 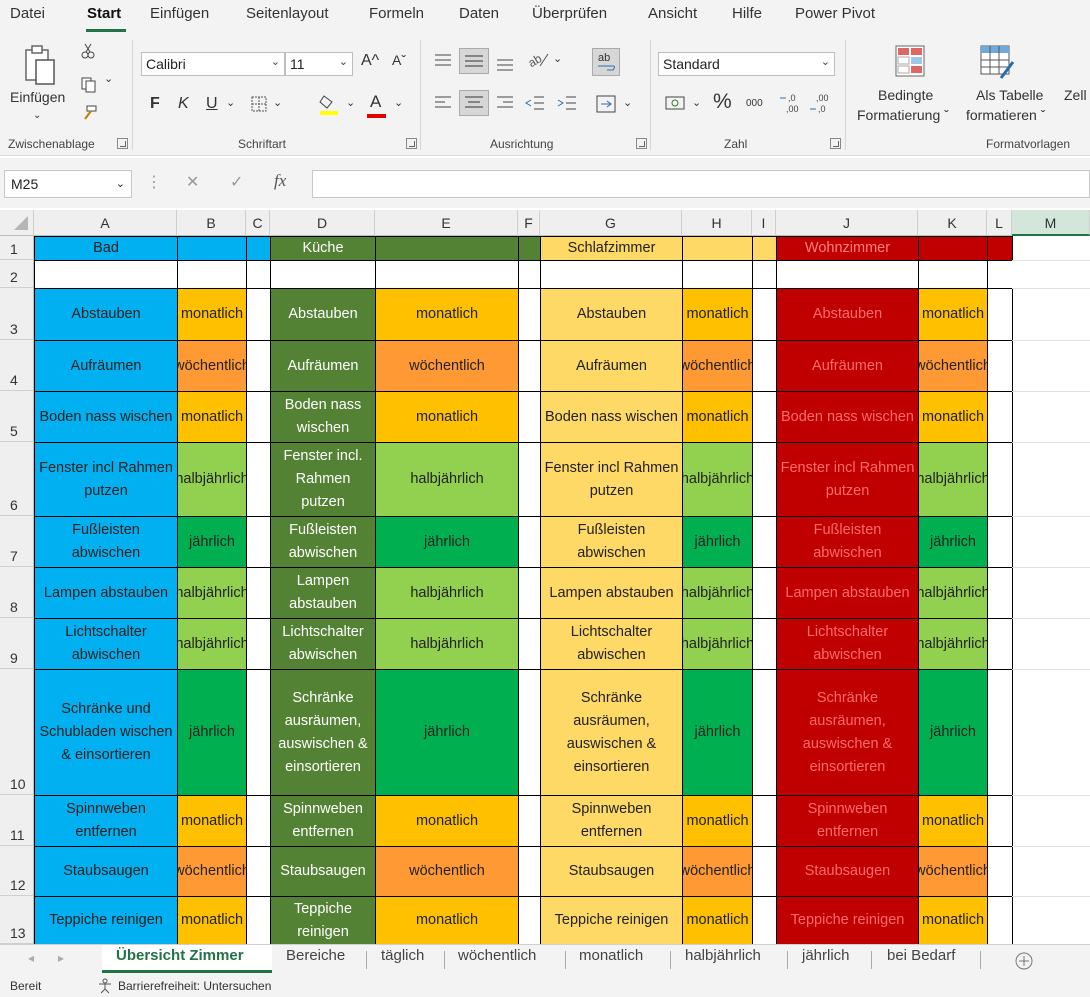 What do you see at coordinates (108, 78) in the screenshot?
I see `copy-dropdown-icon: ⌄` at bounding box center [108, 78].